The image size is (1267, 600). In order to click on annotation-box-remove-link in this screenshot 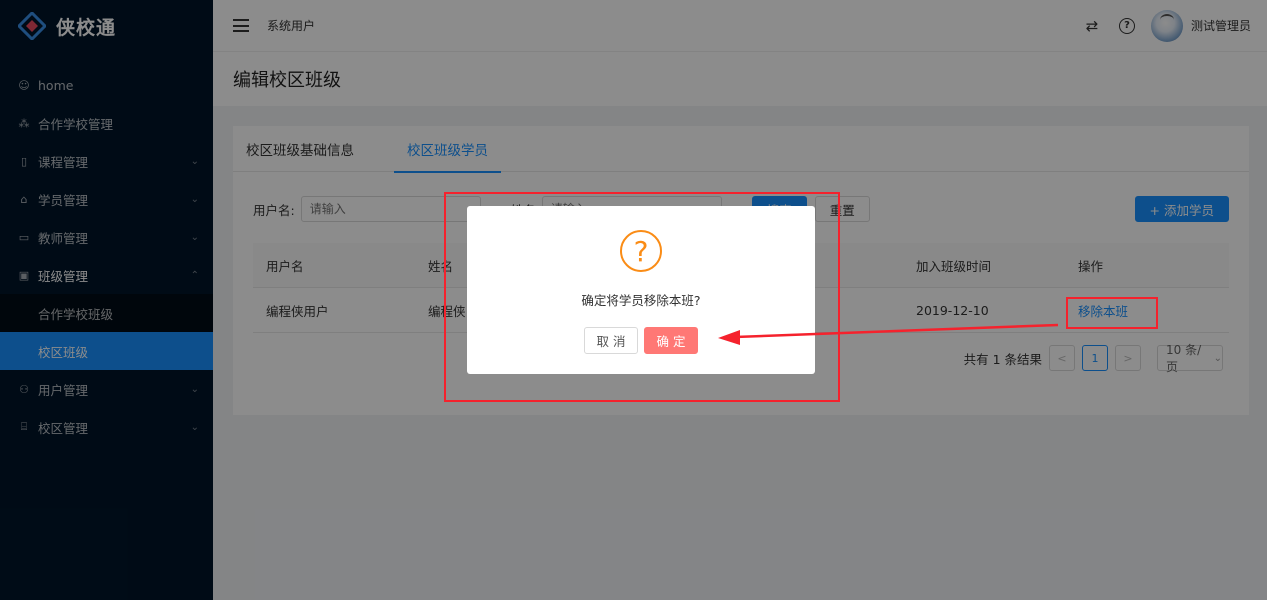, I will do `click(1112, 313)`.